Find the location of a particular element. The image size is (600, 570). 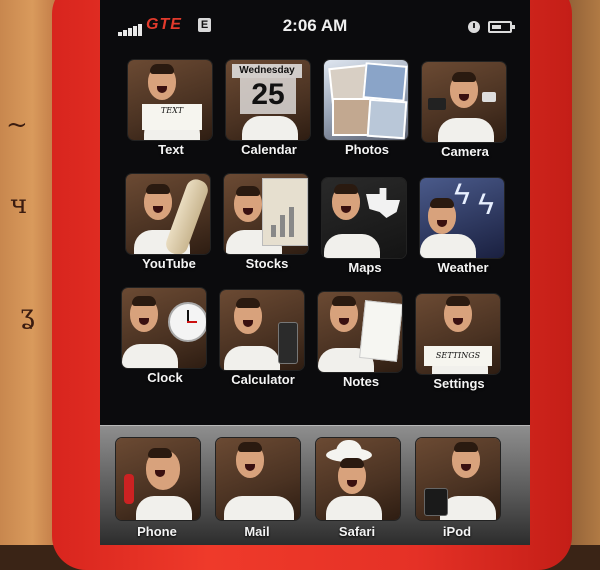

dock-label: iPod is located at coordinates (457, 531).